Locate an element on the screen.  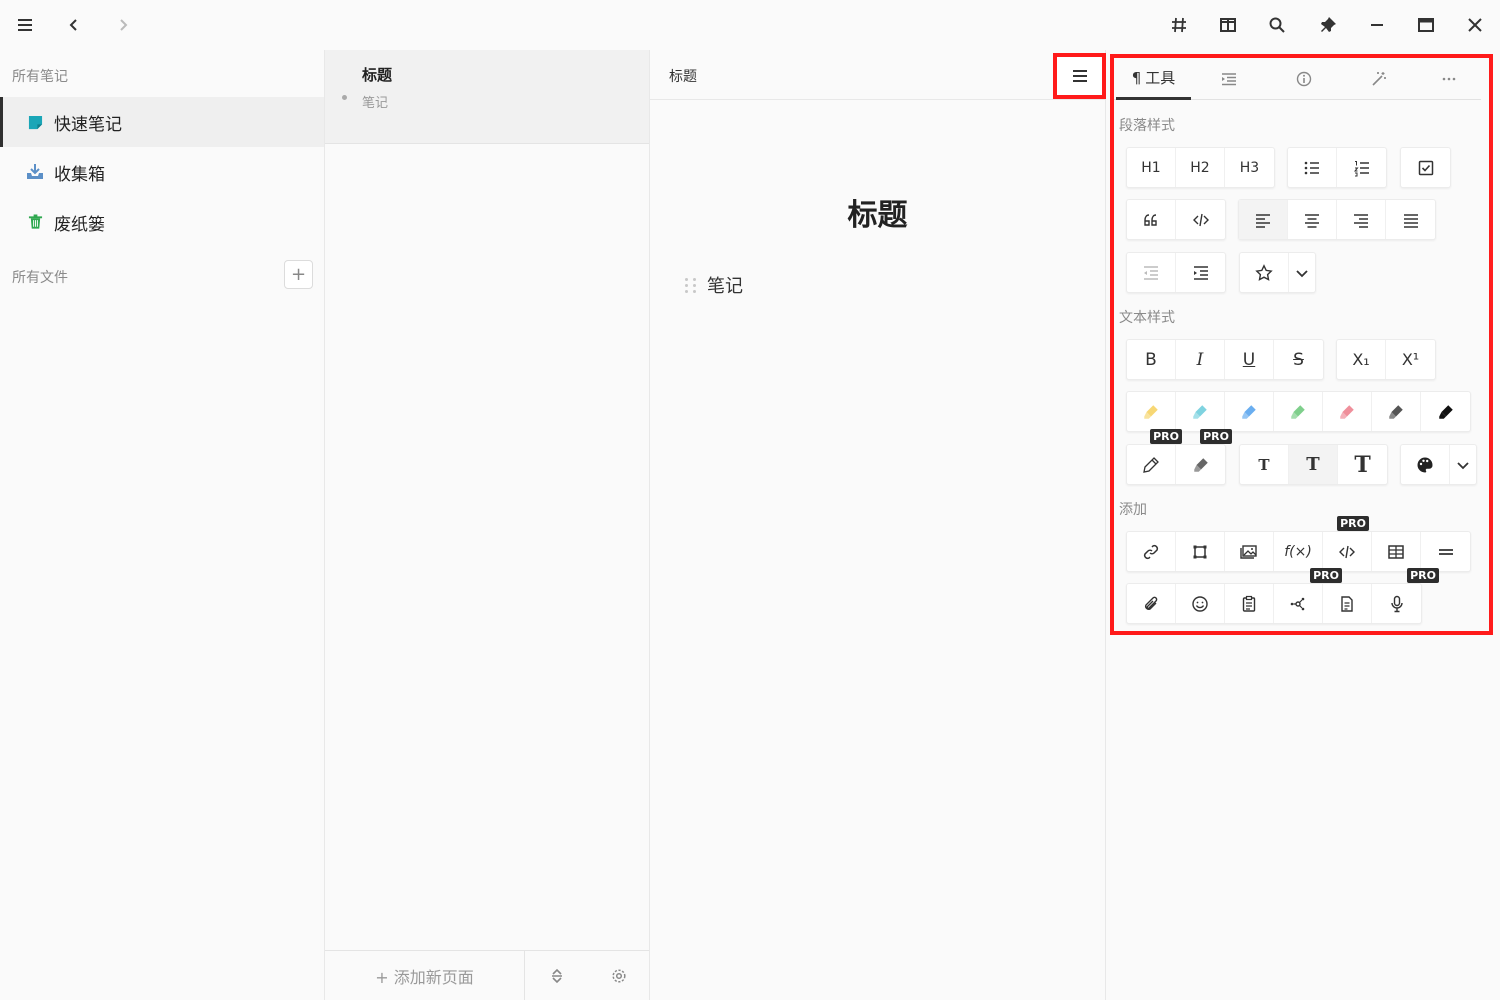
settings-icon is located at coordinates (619, 975).